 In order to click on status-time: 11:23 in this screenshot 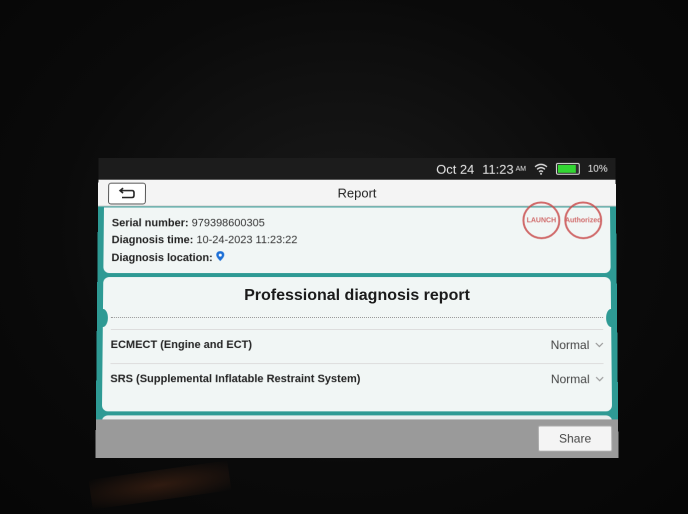, I will do `click(498, 169)`.